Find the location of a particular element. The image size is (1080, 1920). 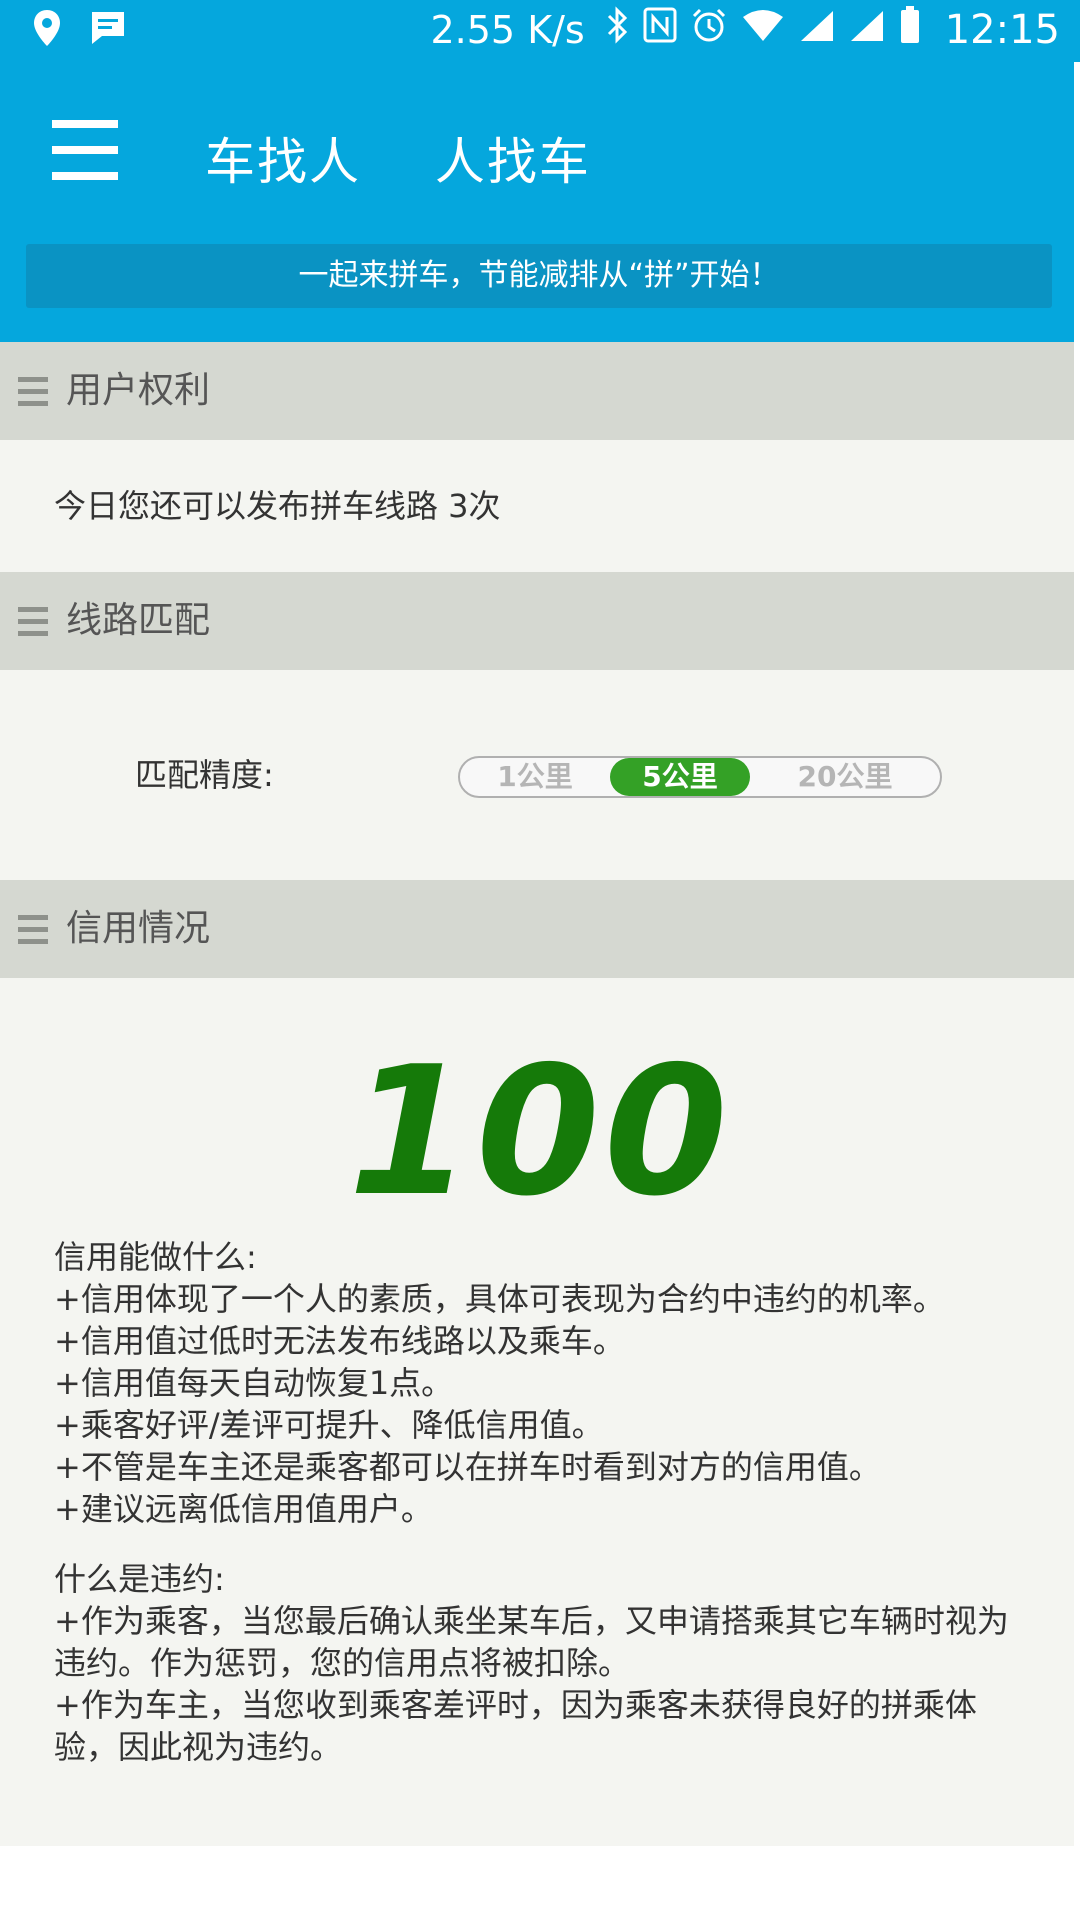

section-header-rights: 用户权利 is located at coordinates (540, 391).